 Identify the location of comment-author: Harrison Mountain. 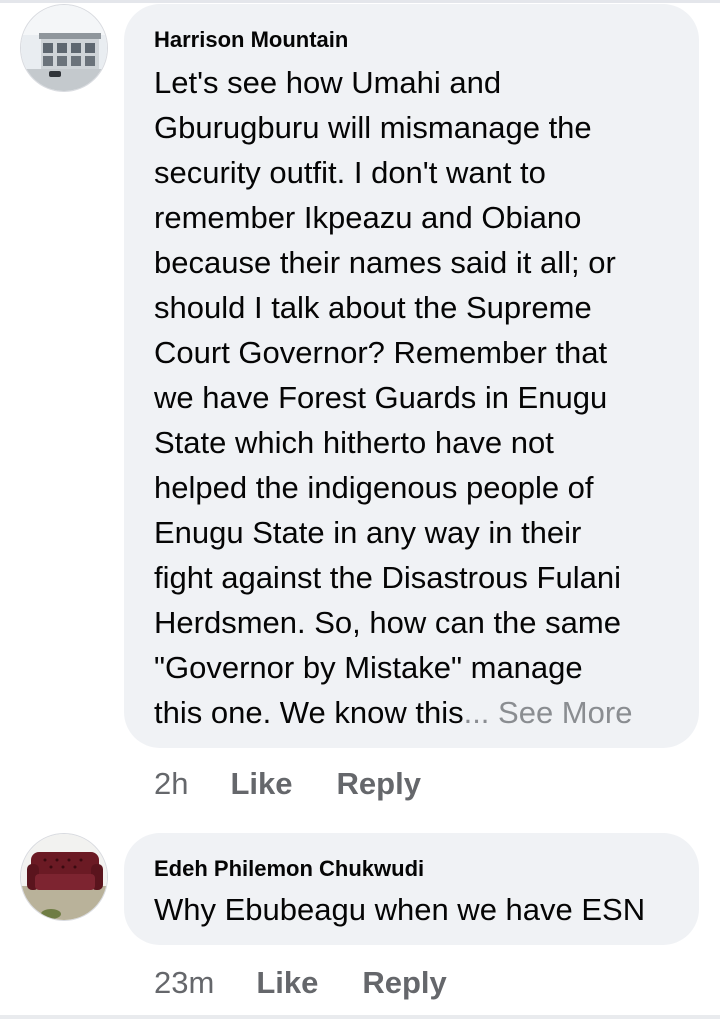
(251, 40).